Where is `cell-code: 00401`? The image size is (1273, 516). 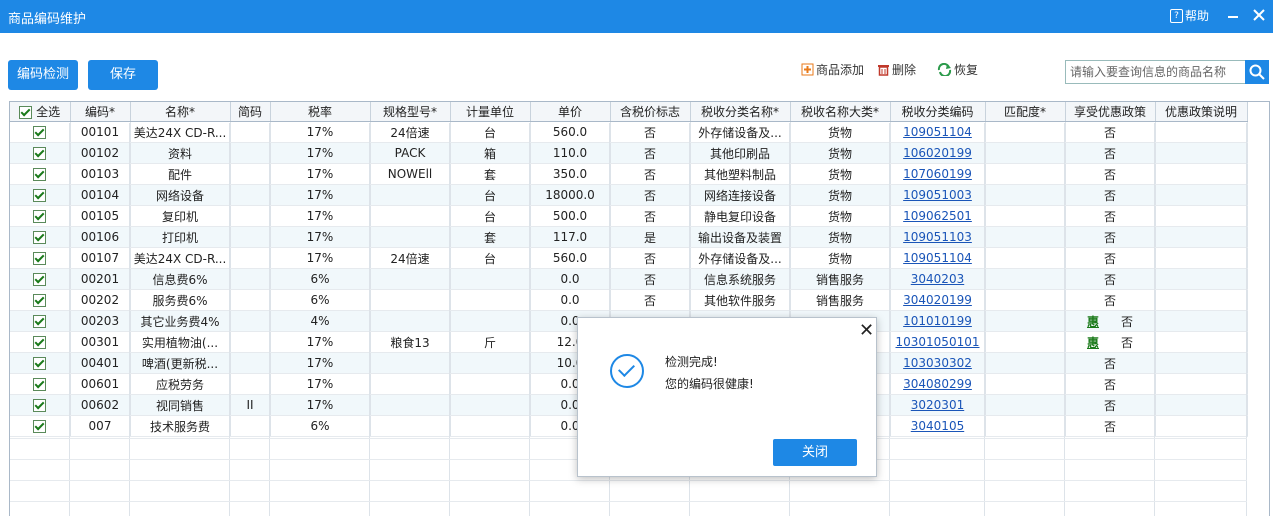 cell-code: 00401 is located at coordinates (100, 363).